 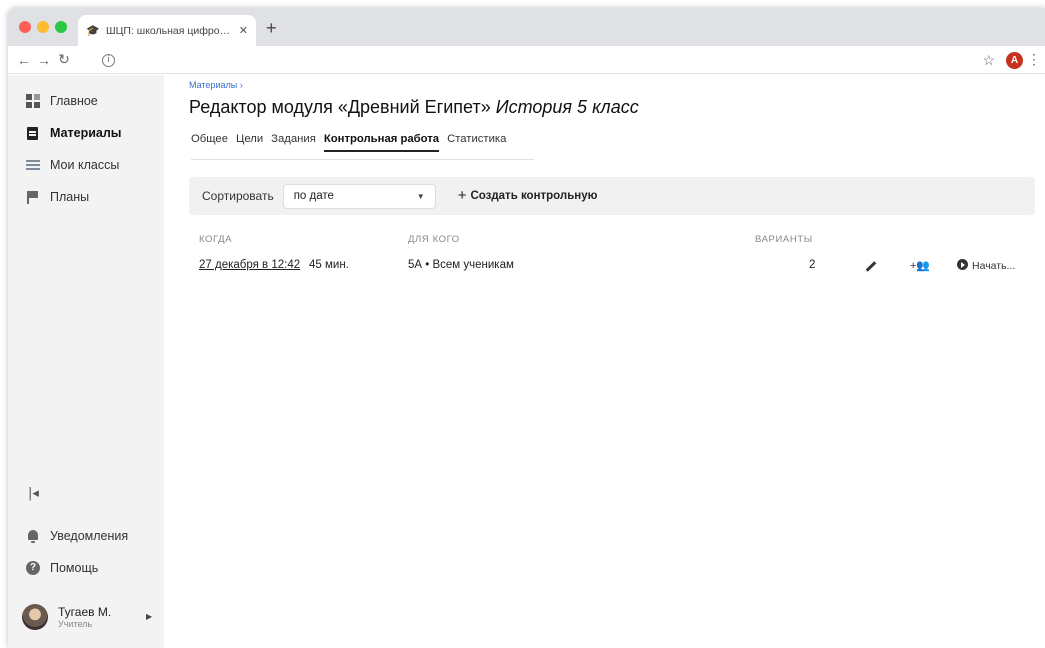 I want to click on play-icon, so click(x=962, y=264).